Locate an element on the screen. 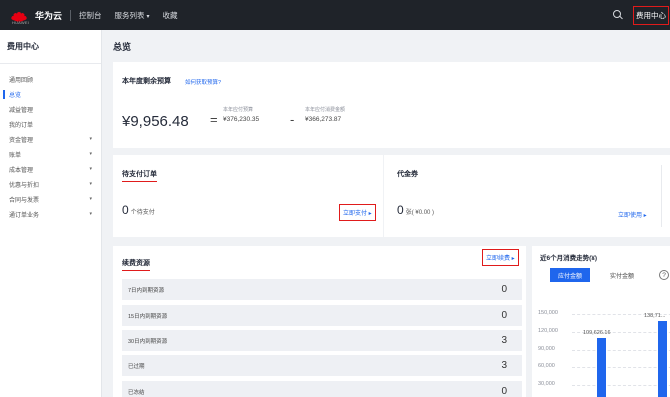 Image resolution: width=670 pixels, height=397 pixels. sidebar-item: 成本管理 ▾ is located at coordinates (50, 169).